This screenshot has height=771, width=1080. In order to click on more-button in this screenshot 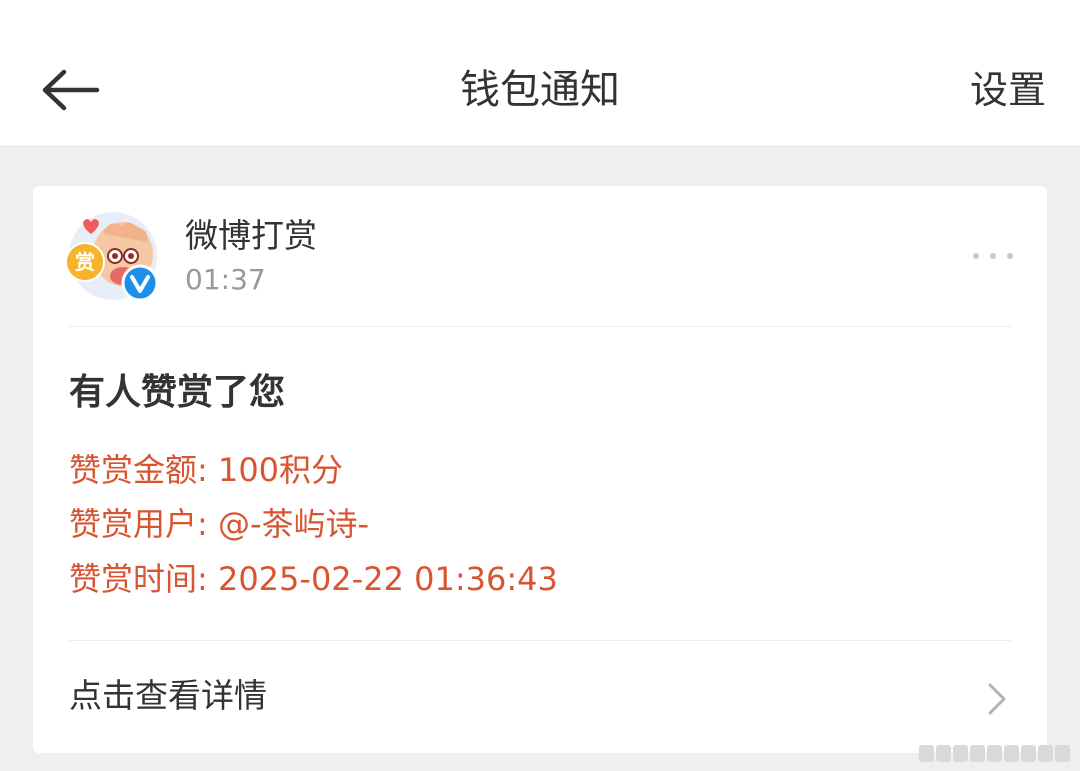, I will do `click(993, 256)`.